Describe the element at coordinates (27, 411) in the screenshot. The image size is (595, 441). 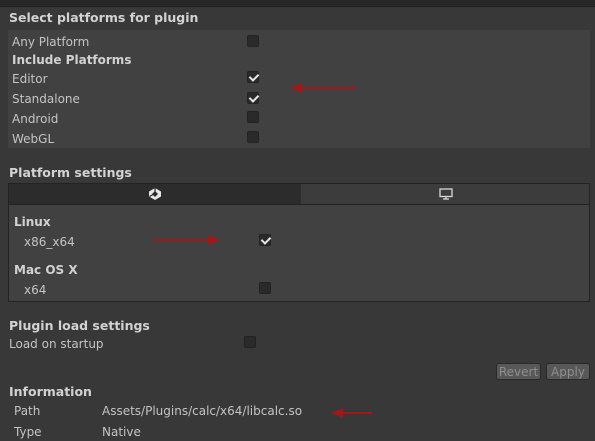
I see `info-path-key: Path` at that location.